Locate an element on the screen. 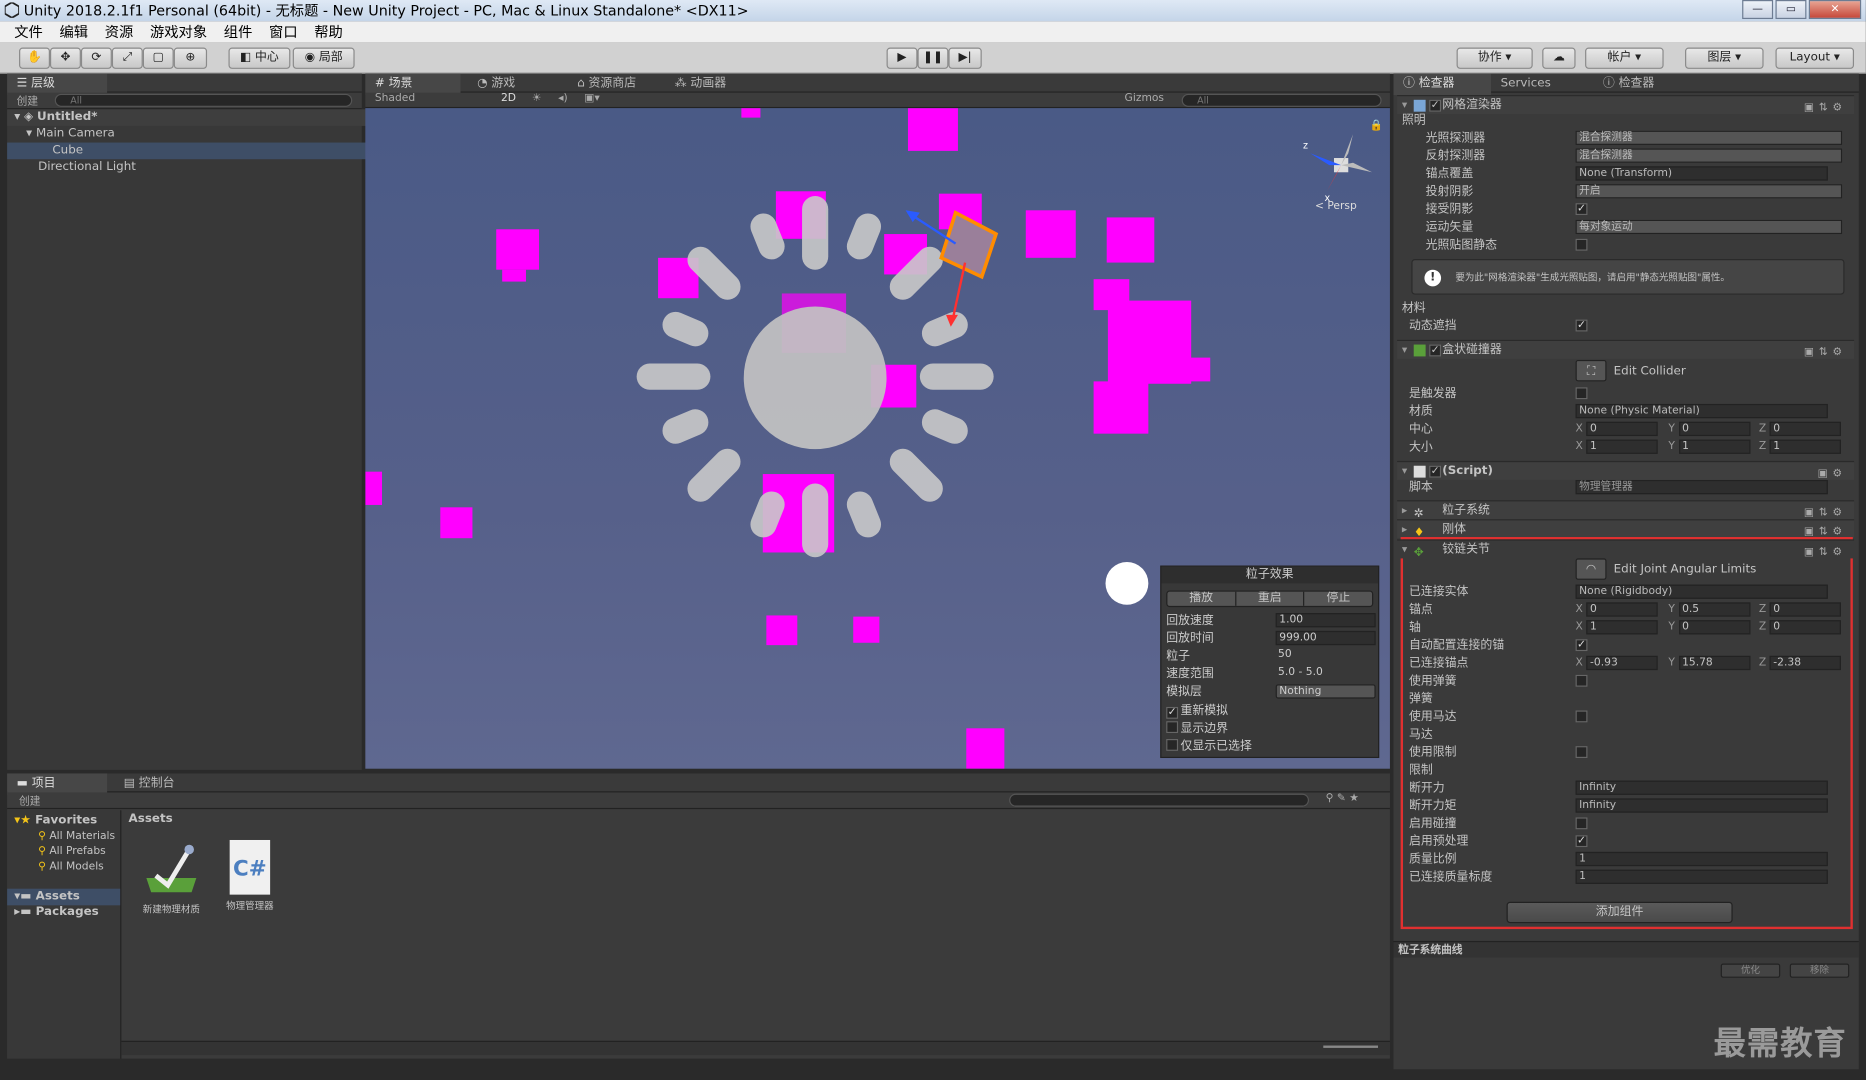 Image resolution: width=1866 pixels, height=1080 pixels. space-toggle-button: ◉ 局部 is located at coordinates (323, 58).